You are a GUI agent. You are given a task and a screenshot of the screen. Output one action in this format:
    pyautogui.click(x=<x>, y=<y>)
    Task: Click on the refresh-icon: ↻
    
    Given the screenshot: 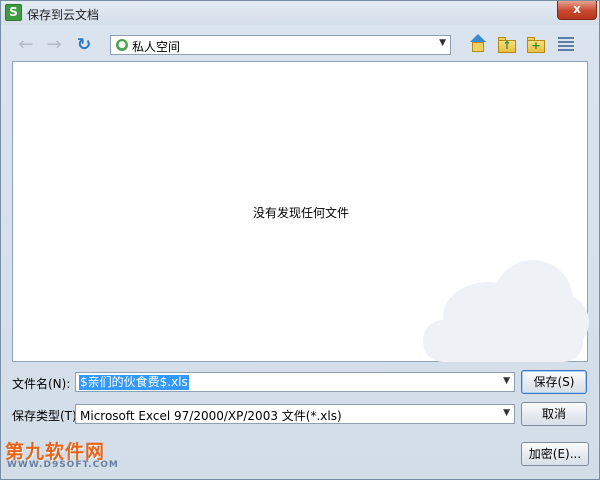 What is the action you would take?
    pyautogui.click(x=84, y=45)
    